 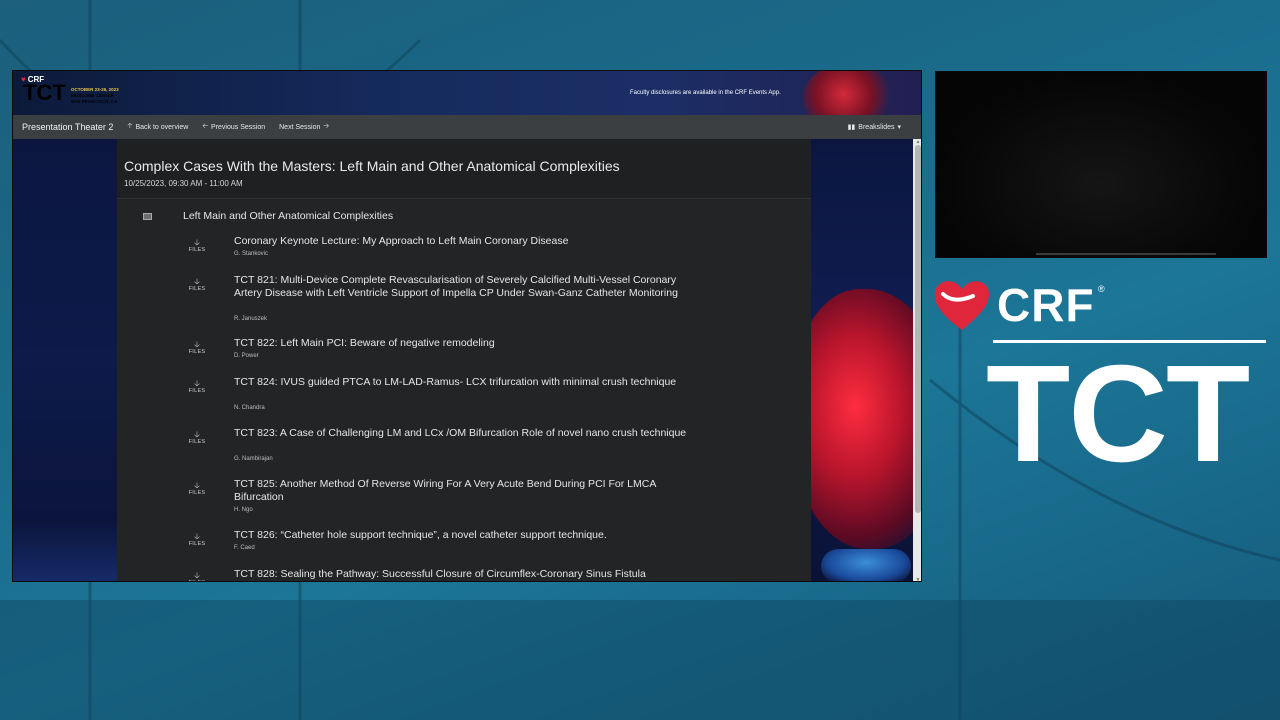 I want to click on back-label: Back to overview, so click(x=162, y=127).